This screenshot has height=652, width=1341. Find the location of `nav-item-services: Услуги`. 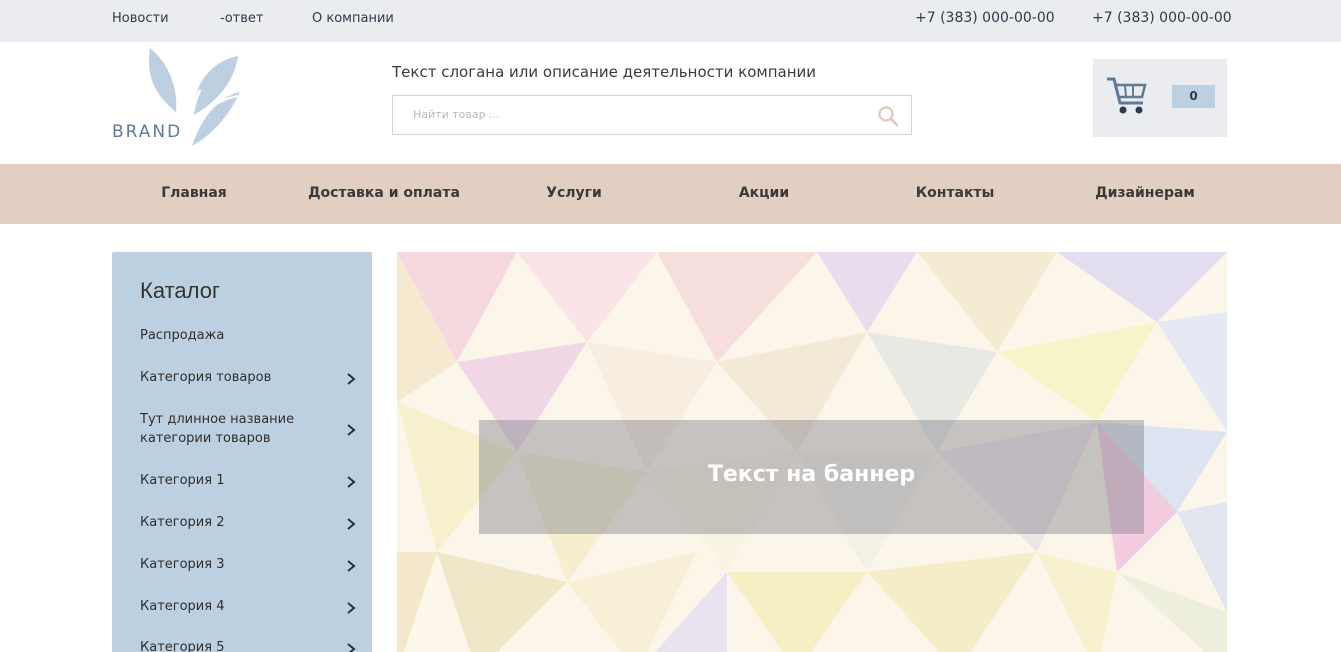

nav-item-services: Услуги is located at coordinates (574, 193).